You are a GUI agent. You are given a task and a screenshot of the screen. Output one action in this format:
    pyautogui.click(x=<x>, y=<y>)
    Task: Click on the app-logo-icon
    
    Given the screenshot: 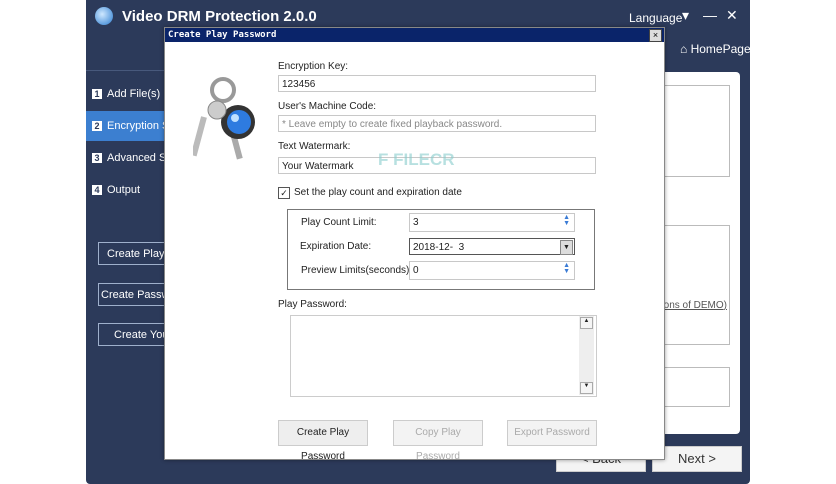 What is the action you would take?
    pyautogui.click(x=104, y=16)
    